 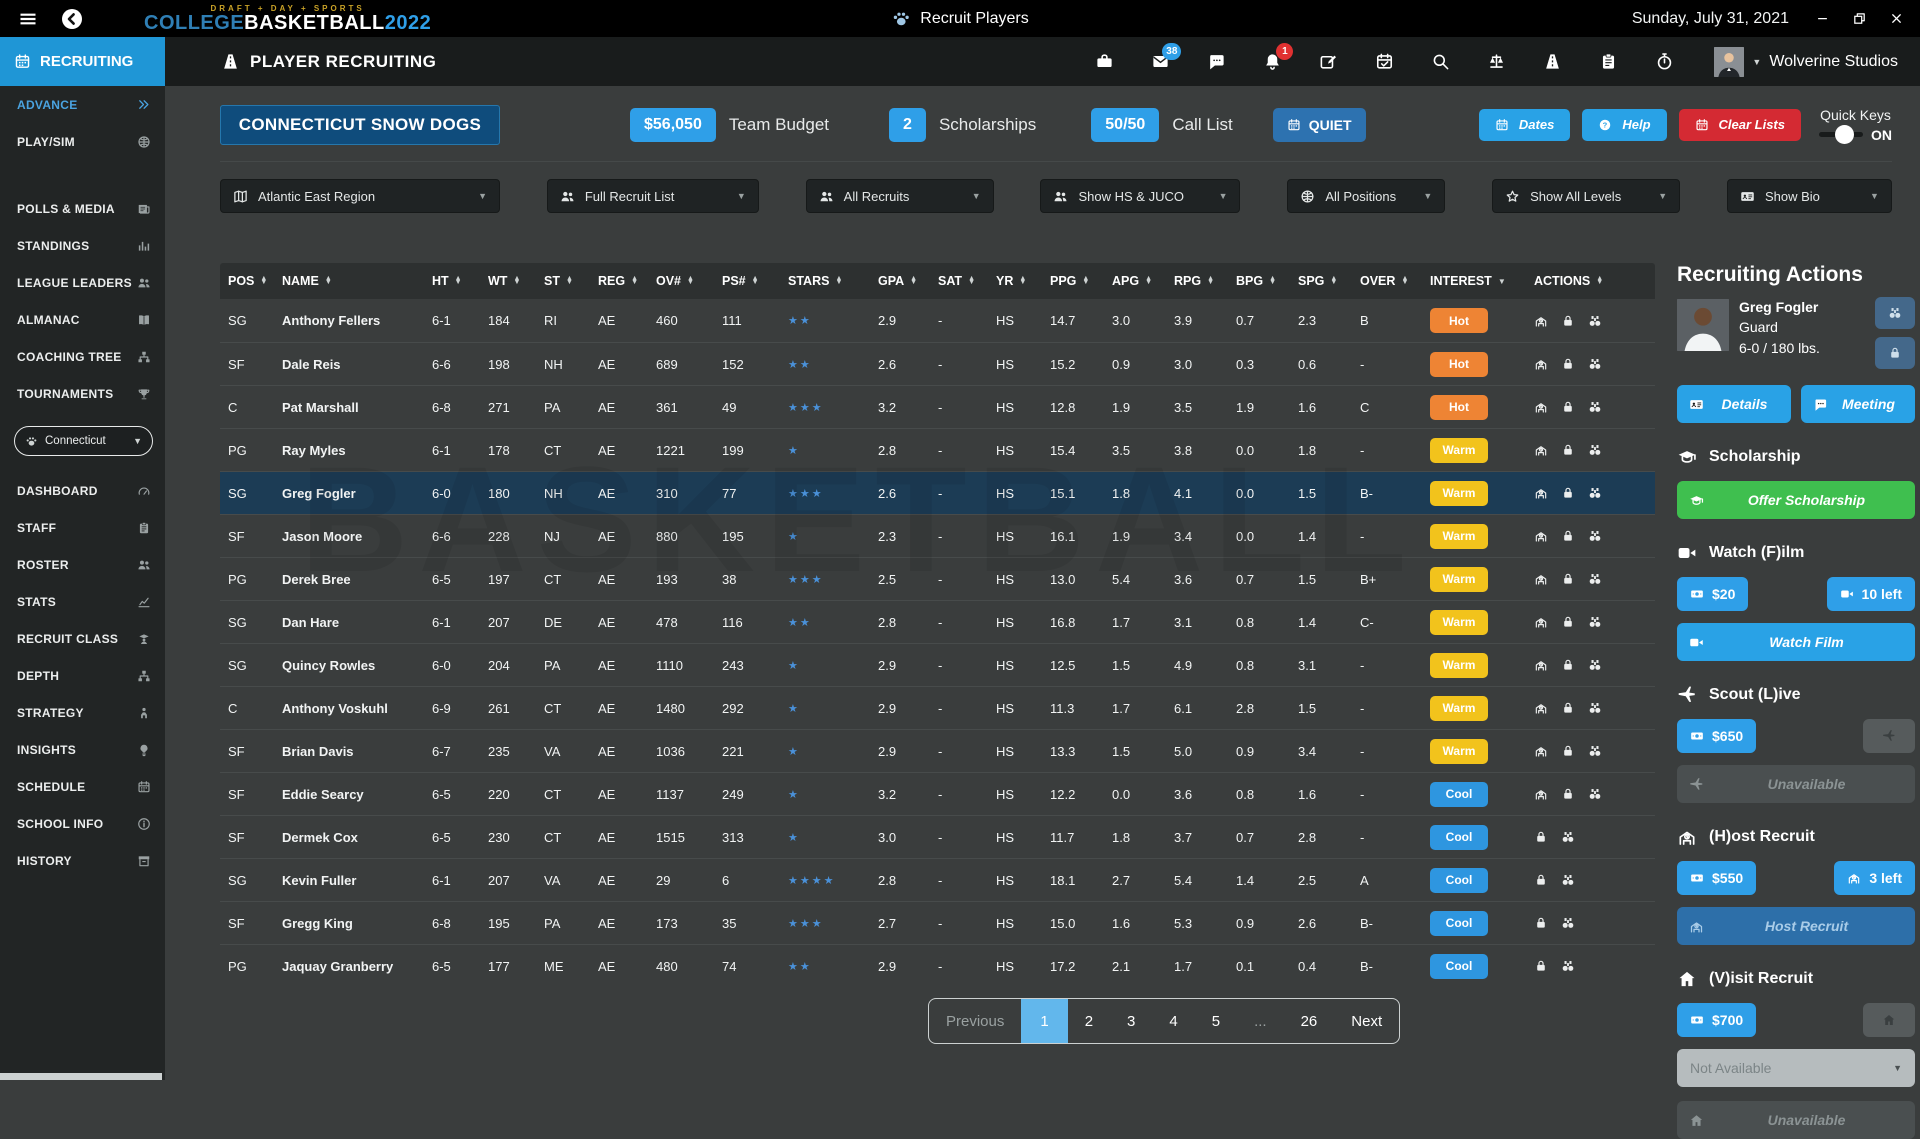 What do you see at coordinates (82, 319) in the screenshot?
I see `sidebar-item-almanac: ALMANAC` at bounding box center [82, 319].